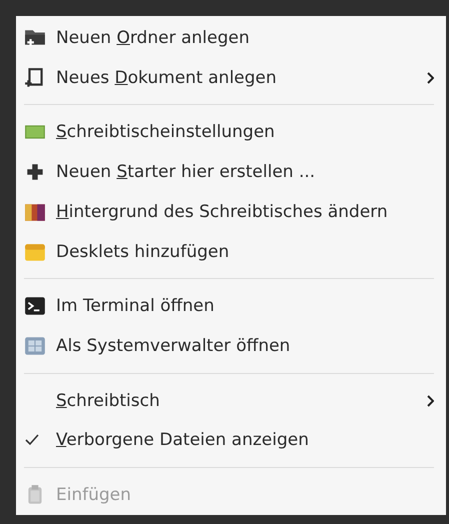 Image resolution: width=449 pixels, height=524 pixels. Describe the element at coordinates (229, 212) in the screenshot. I see `menu-item: Hintergrund des Schreibtisches ändern` at that location.